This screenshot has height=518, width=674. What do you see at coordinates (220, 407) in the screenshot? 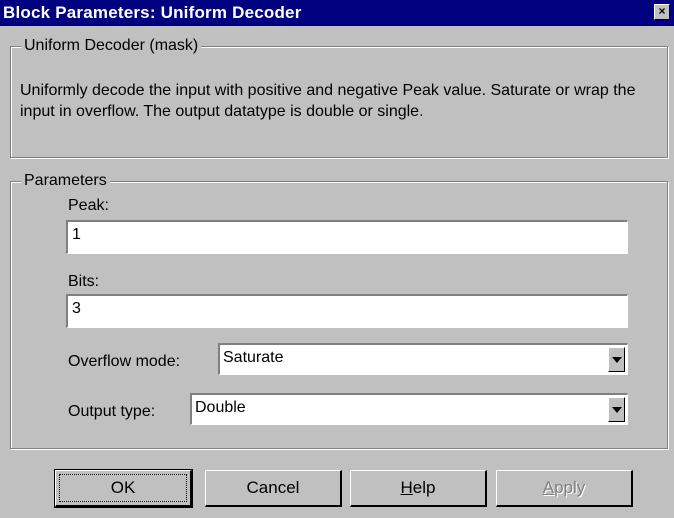
I see `output-type-value: Double` at bounding box center [220, 407].